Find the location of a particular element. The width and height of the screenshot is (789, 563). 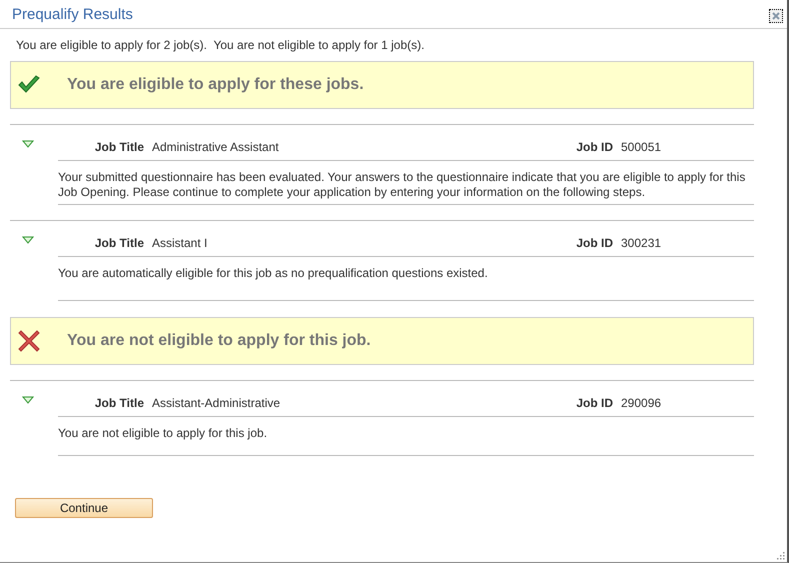

checkmark-icon is located at coordinates (29, 85).